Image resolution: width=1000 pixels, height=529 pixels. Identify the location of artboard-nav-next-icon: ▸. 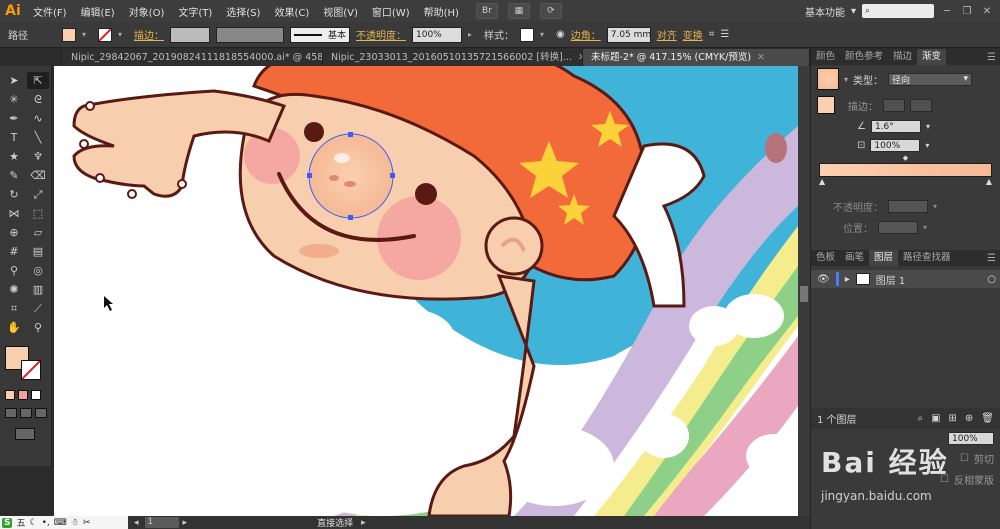
(185, 523).